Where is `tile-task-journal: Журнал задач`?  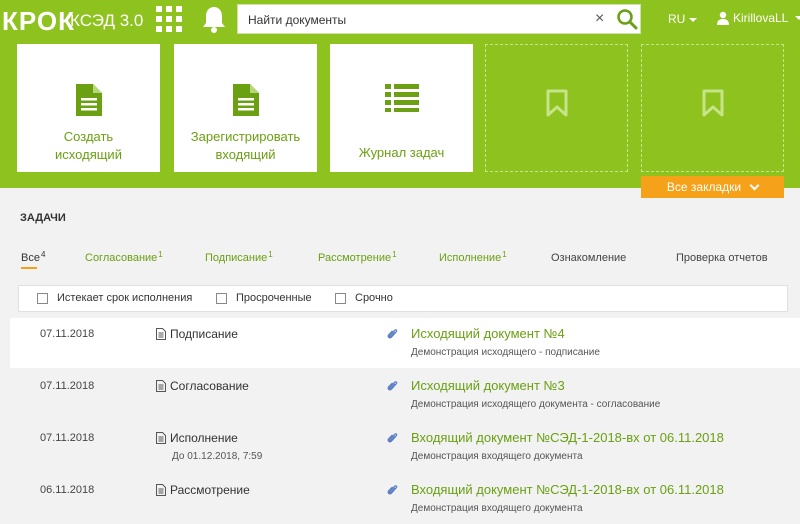 tile-task-journal: Журнал задач is located at coordinates (401, 108).